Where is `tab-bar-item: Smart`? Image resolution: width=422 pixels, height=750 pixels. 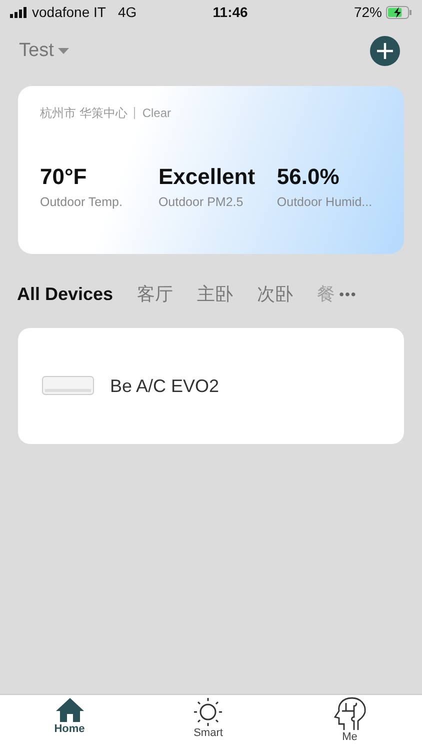 tab-bar-item: Smart is located at coordinates (208, 717).